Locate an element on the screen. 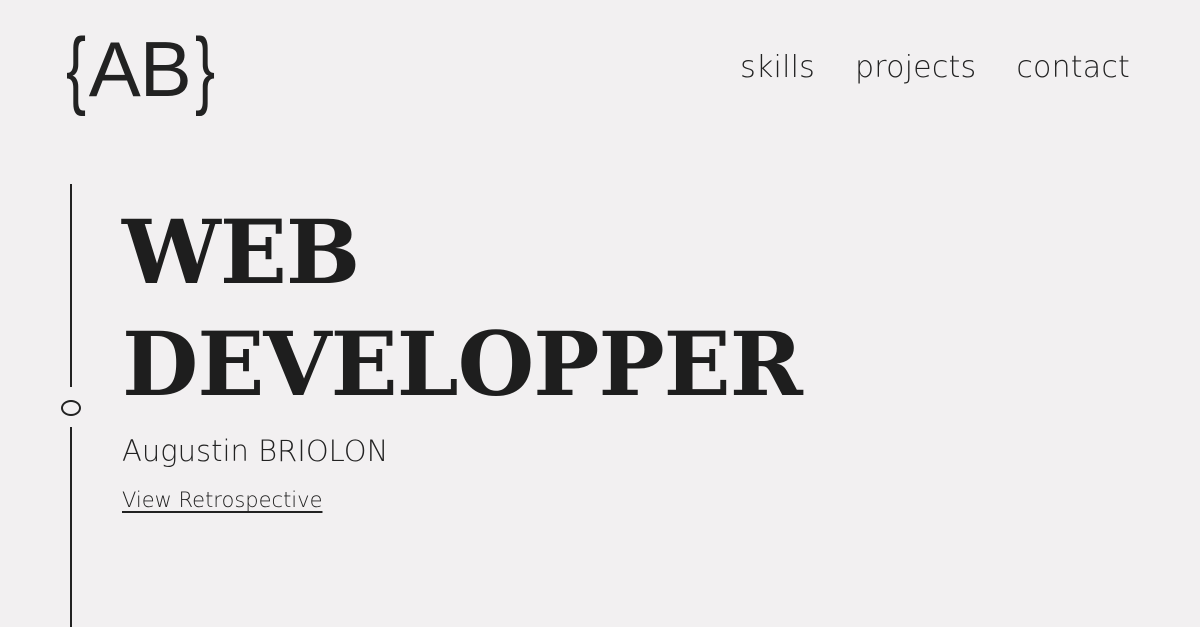 The height and width of the screenshot is (627, 1200). view-retrospective-link: View Retrospective is located at coordinates (222, 500).